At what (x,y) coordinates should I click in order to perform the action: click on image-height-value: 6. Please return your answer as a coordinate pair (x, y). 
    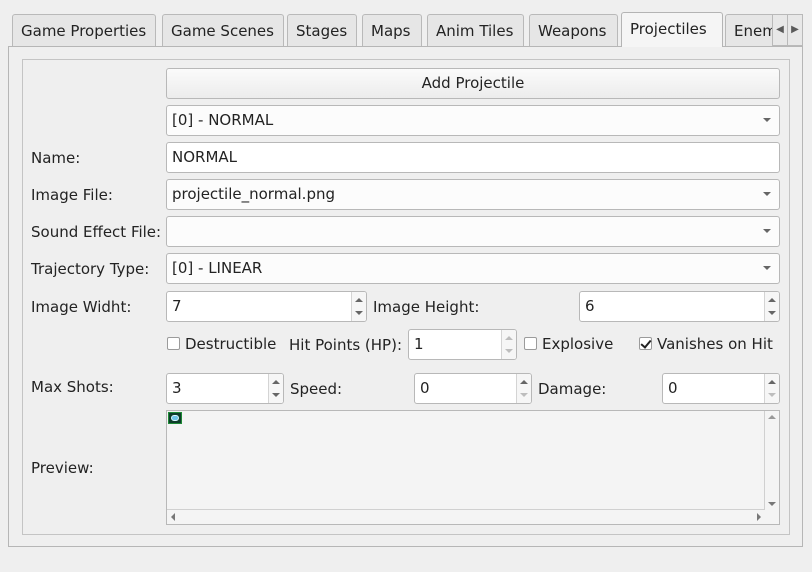
    Looking at the image, I should click on (590, 306).